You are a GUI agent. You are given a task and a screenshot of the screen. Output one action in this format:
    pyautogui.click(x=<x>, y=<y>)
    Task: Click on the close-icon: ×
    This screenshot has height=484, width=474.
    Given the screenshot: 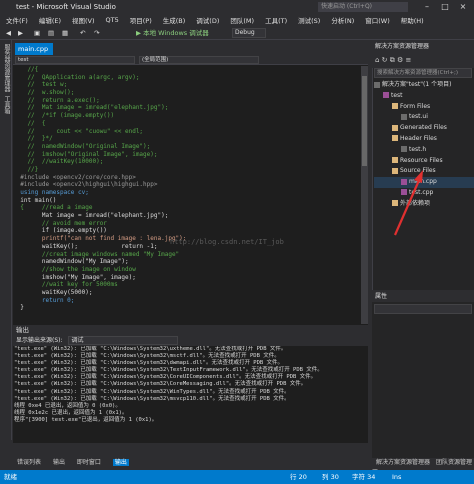 What is the action you would take?
    pyautogui.click(x=463, y=7)
    